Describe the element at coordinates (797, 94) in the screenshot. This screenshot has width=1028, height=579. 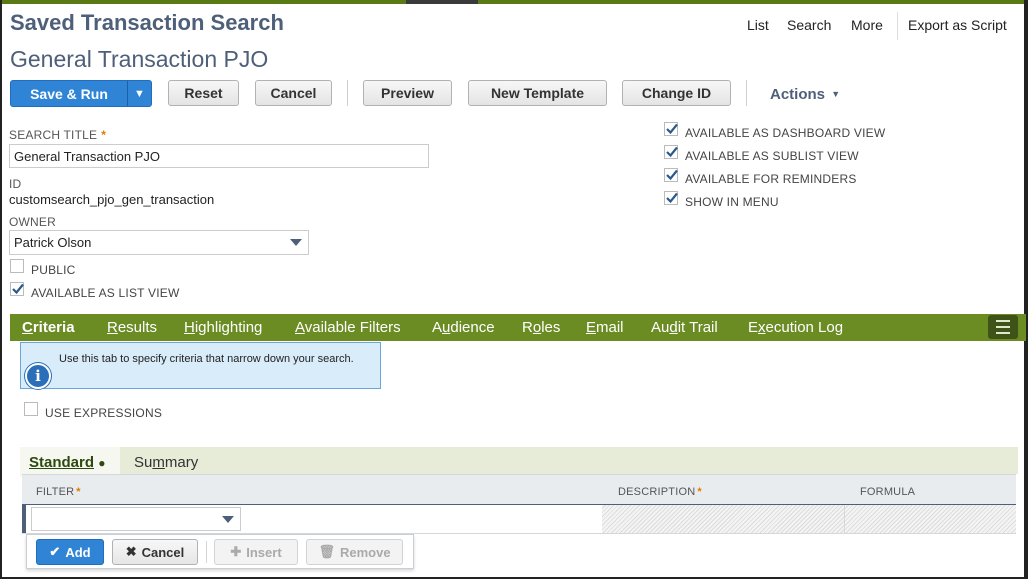
I see `actions-label: Actions` at that location.